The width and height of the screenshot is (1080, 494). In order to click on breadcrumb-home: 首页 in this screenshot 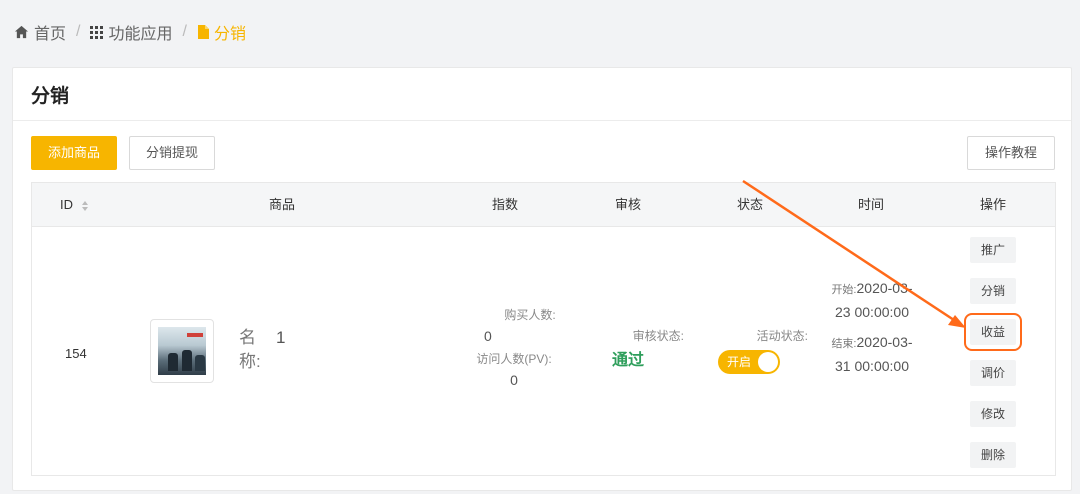, I will do `click(40, 32)`.